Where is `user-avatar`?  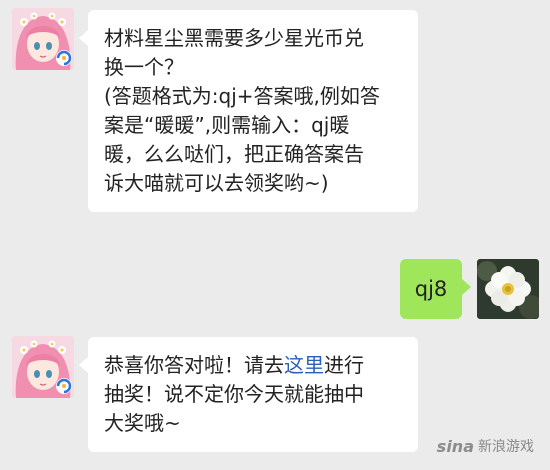 user-avatar is located at coordinates (508, 289).